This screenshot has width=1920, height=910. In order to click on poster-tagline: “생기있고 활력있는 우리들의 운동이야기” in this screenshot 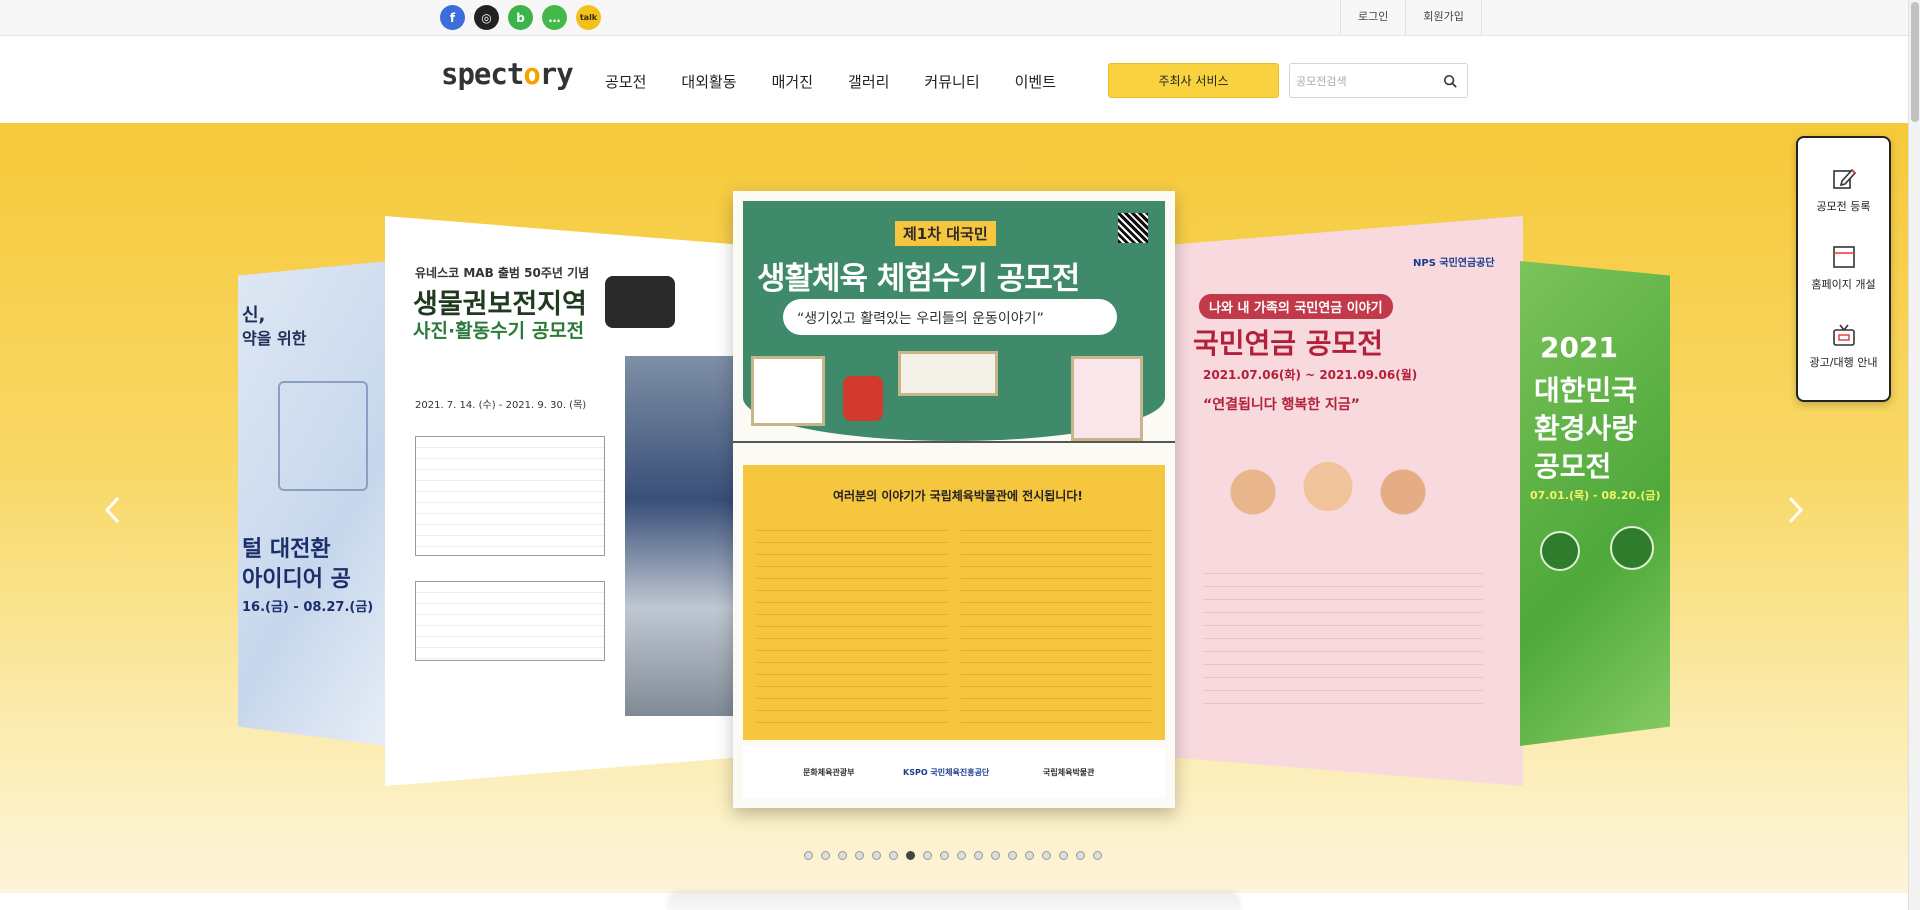, I will do `click(920, 319)`.